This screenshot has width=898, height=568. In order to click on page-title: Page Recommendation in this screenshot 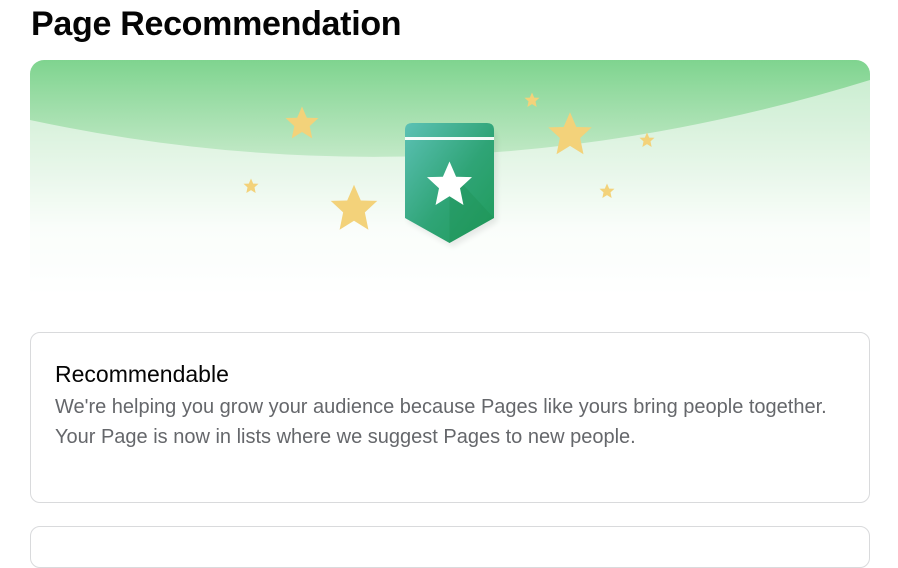, I will do `click(216, 24)`.